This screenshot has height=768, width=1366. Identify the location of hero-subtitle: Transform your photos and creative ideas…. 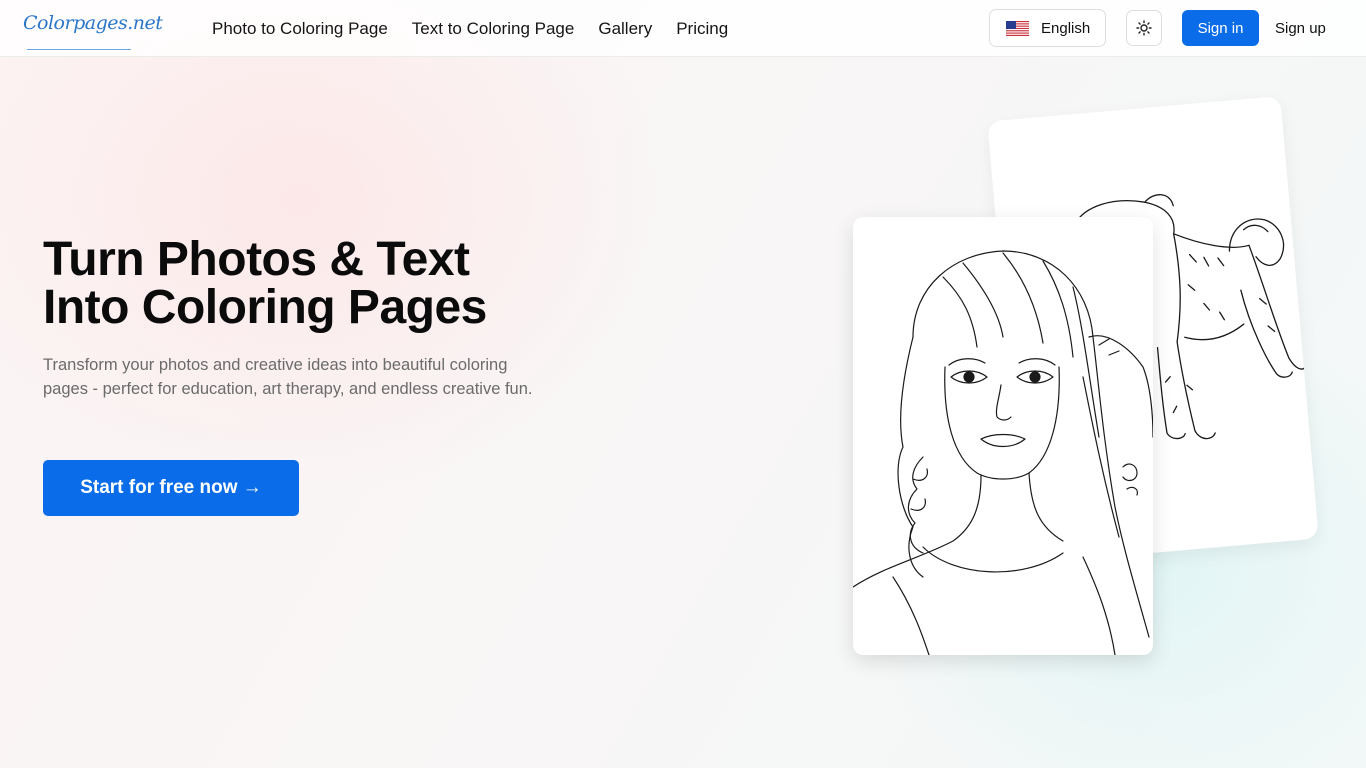
(323, 377).